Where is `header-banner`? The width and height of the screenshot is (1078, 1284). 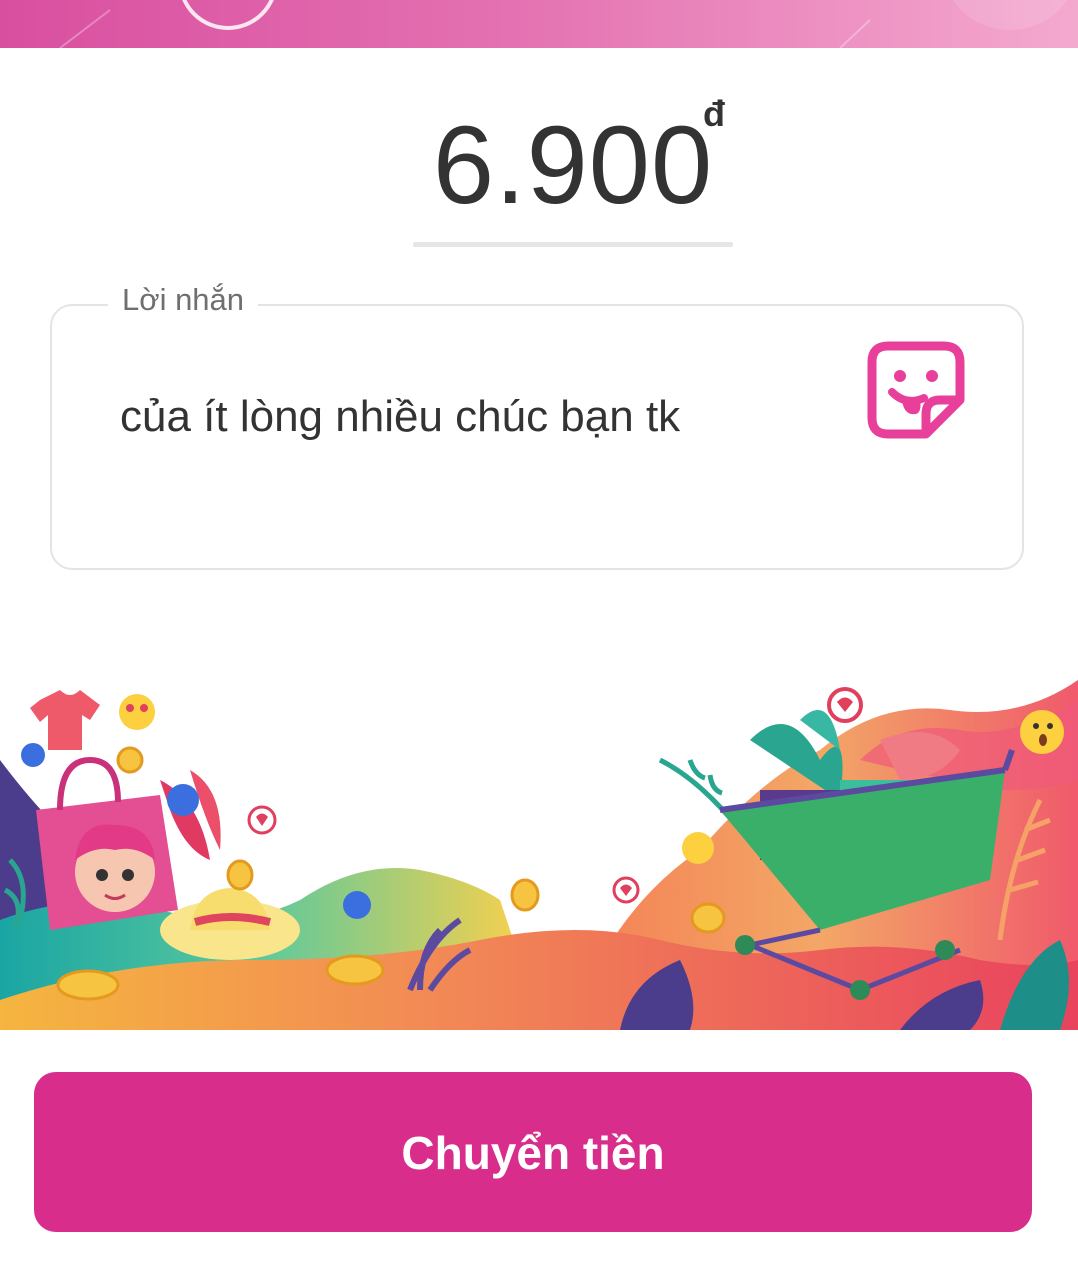
header-banner is located at coordinates (539, 24).